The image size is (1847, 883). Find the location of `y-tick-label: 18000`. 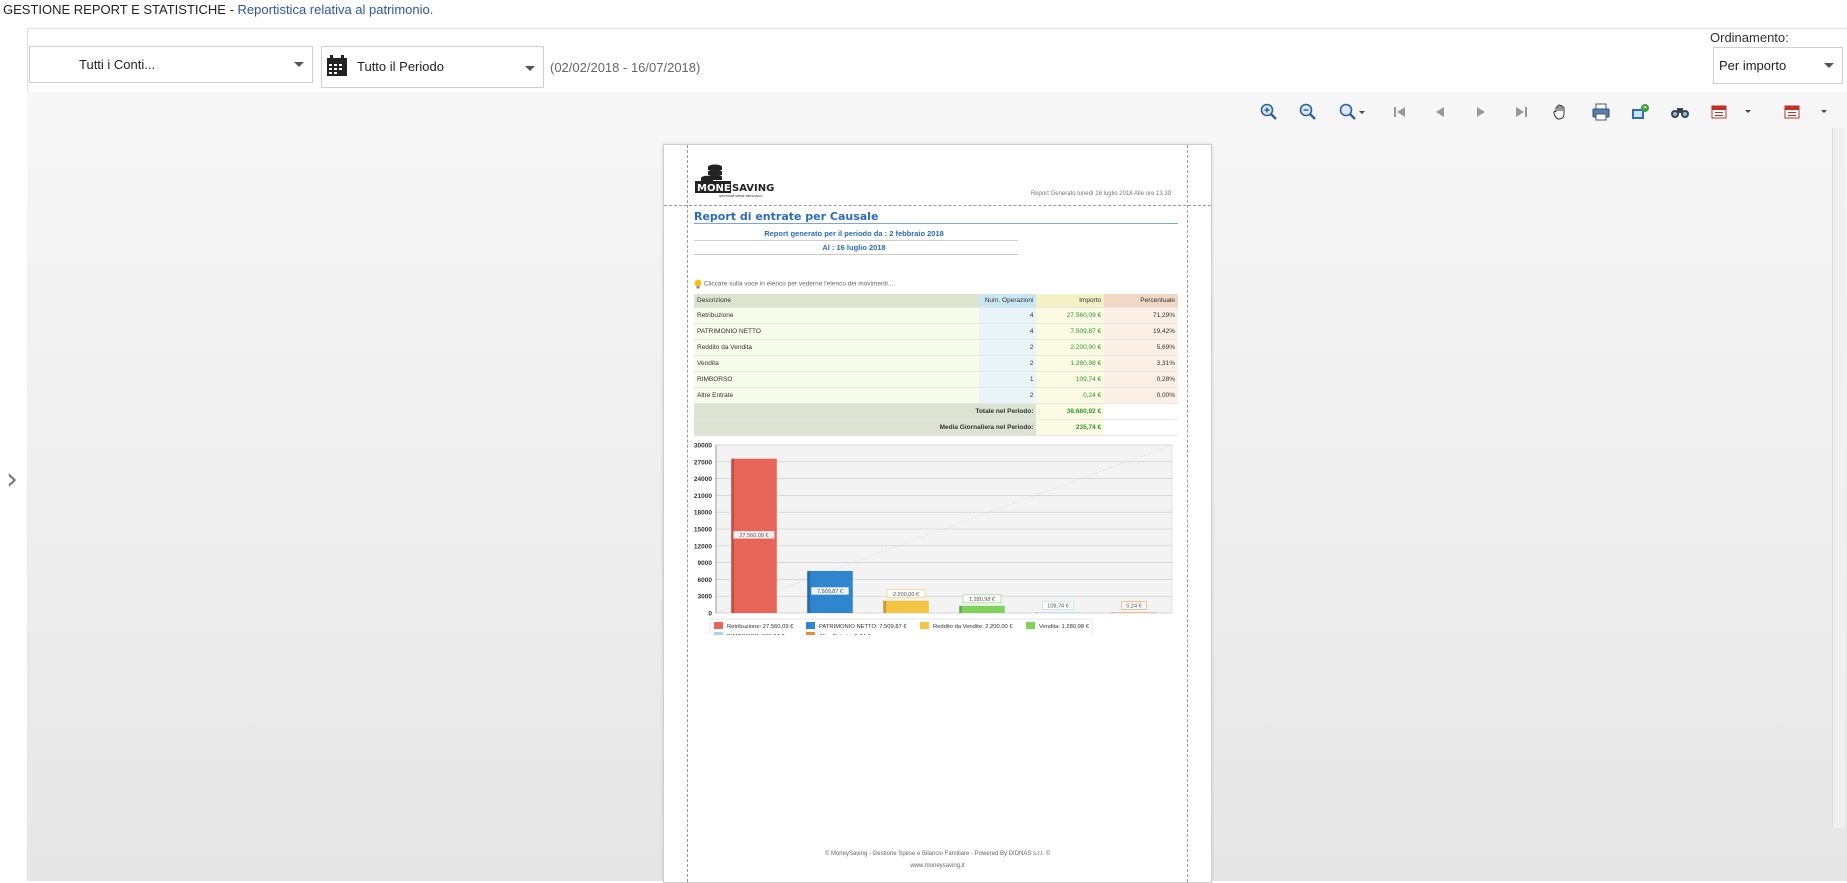

y-tick-label: 18000 is located at coordinates (703, 513).